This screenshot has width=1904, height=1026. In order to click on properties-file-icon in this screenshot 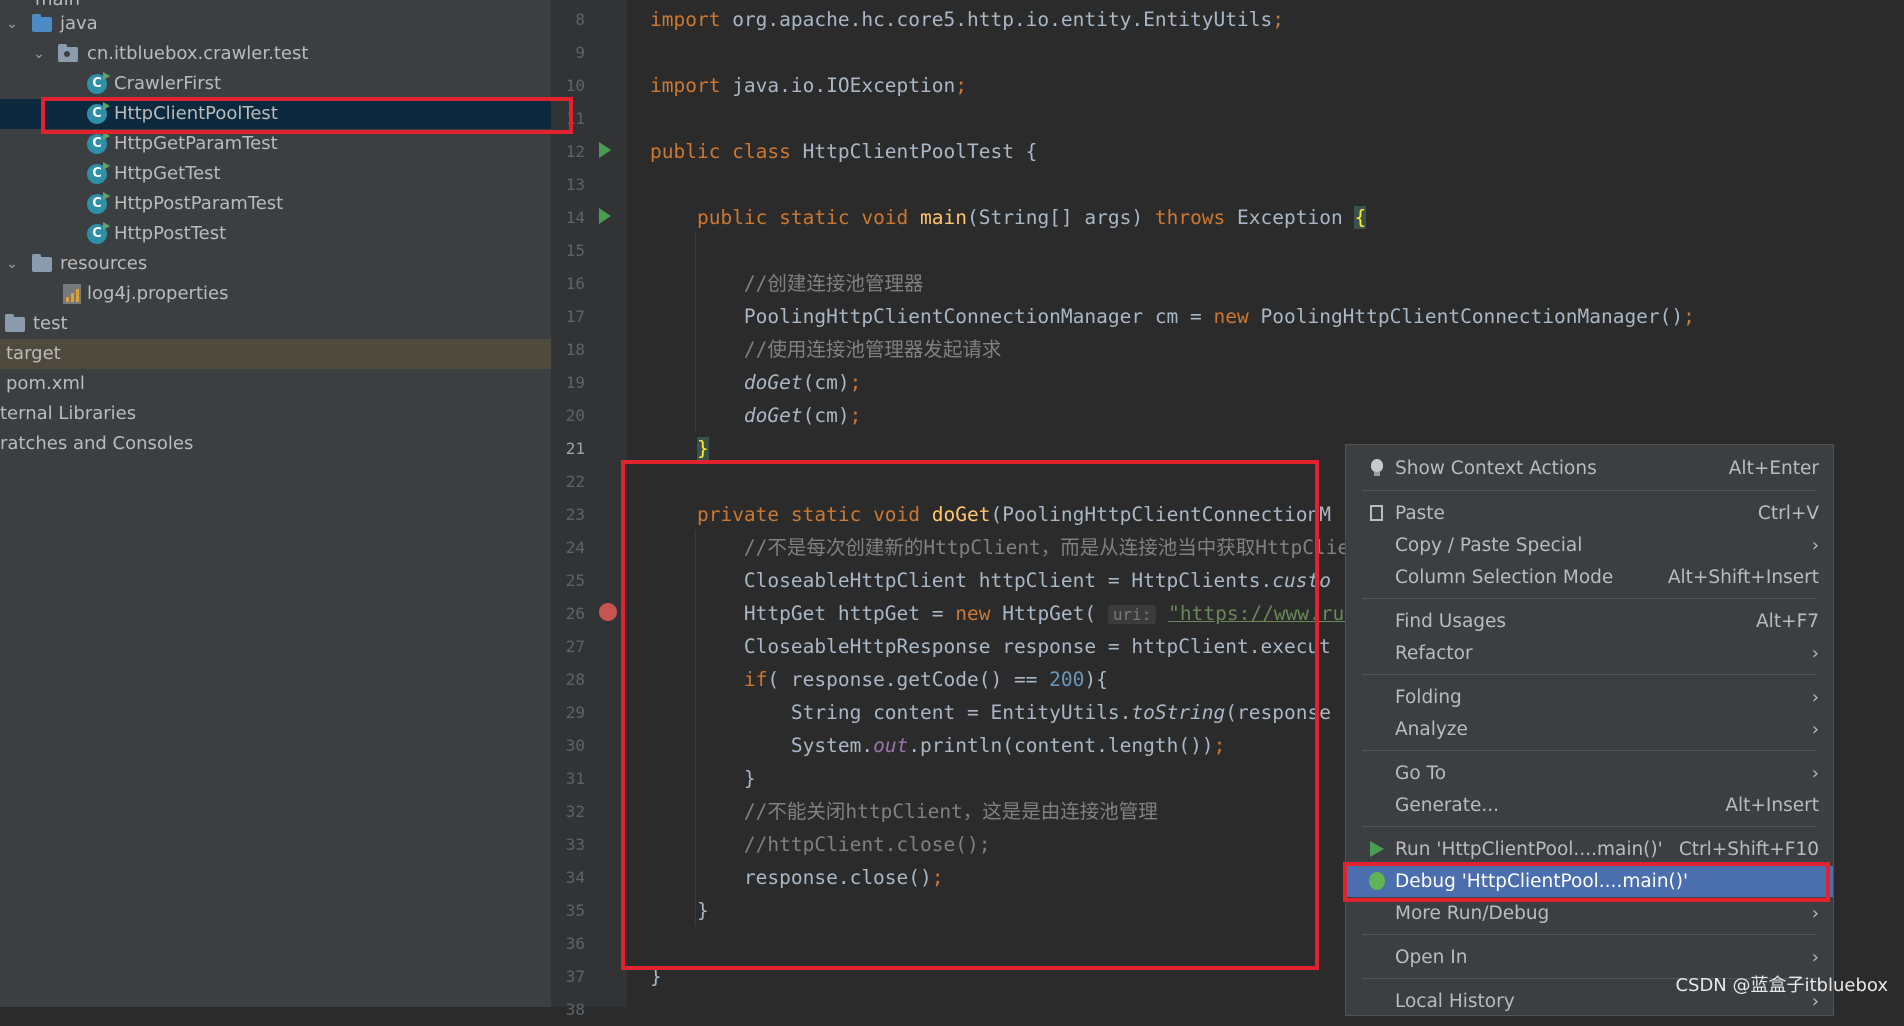, I will do `click(72, 294)`.